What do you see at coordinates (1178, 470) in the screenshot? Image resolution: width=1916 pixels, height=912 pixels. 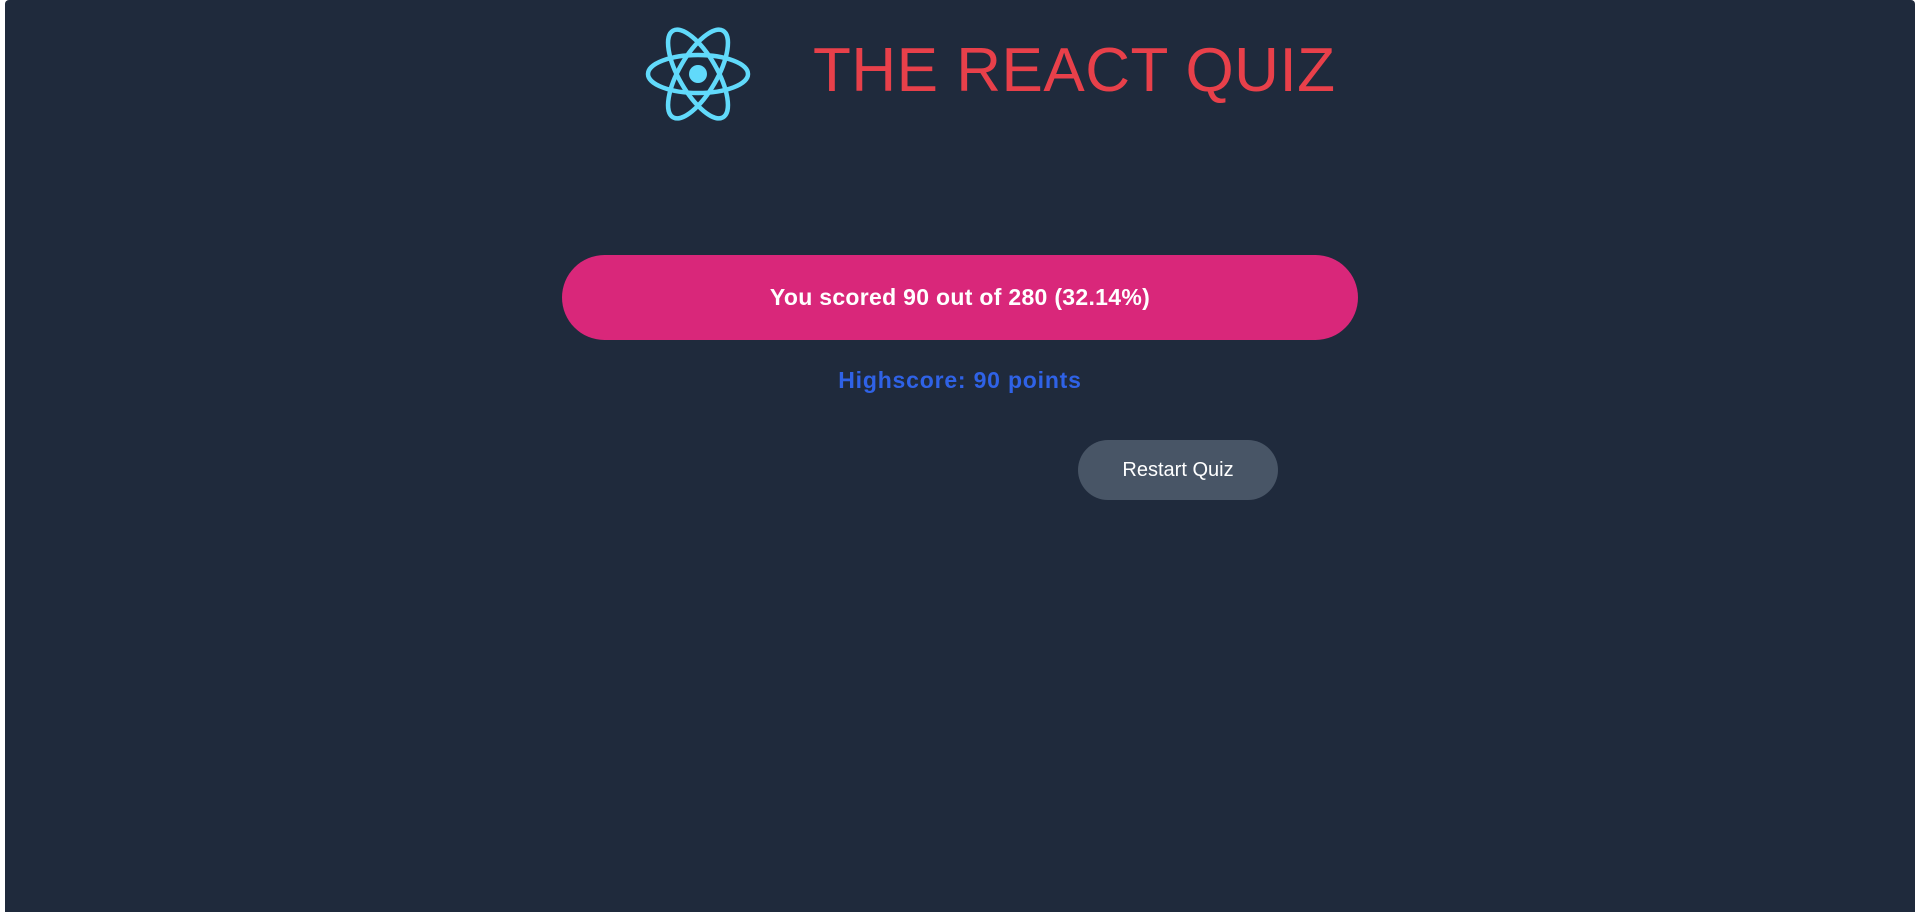 I see `restart-quiz-button: Restart Quiz` at bounding box center [1178, 470].